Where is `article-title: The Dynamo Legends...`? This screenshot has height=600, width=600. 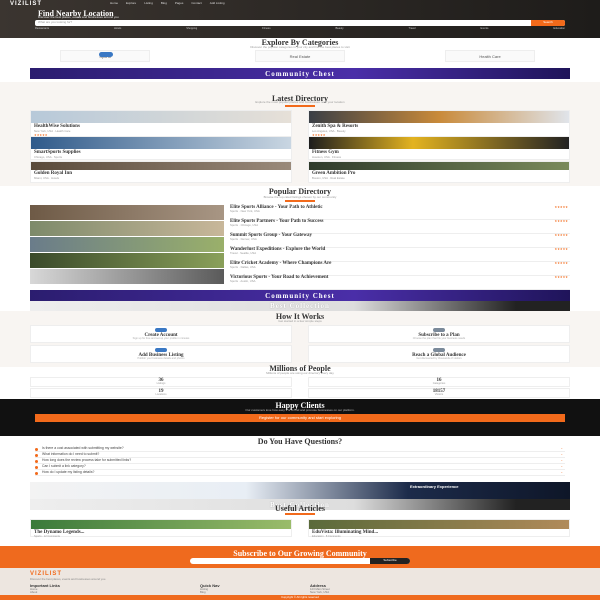 article-title: The Dynamo Legends... is located at coordinates (161, 532).